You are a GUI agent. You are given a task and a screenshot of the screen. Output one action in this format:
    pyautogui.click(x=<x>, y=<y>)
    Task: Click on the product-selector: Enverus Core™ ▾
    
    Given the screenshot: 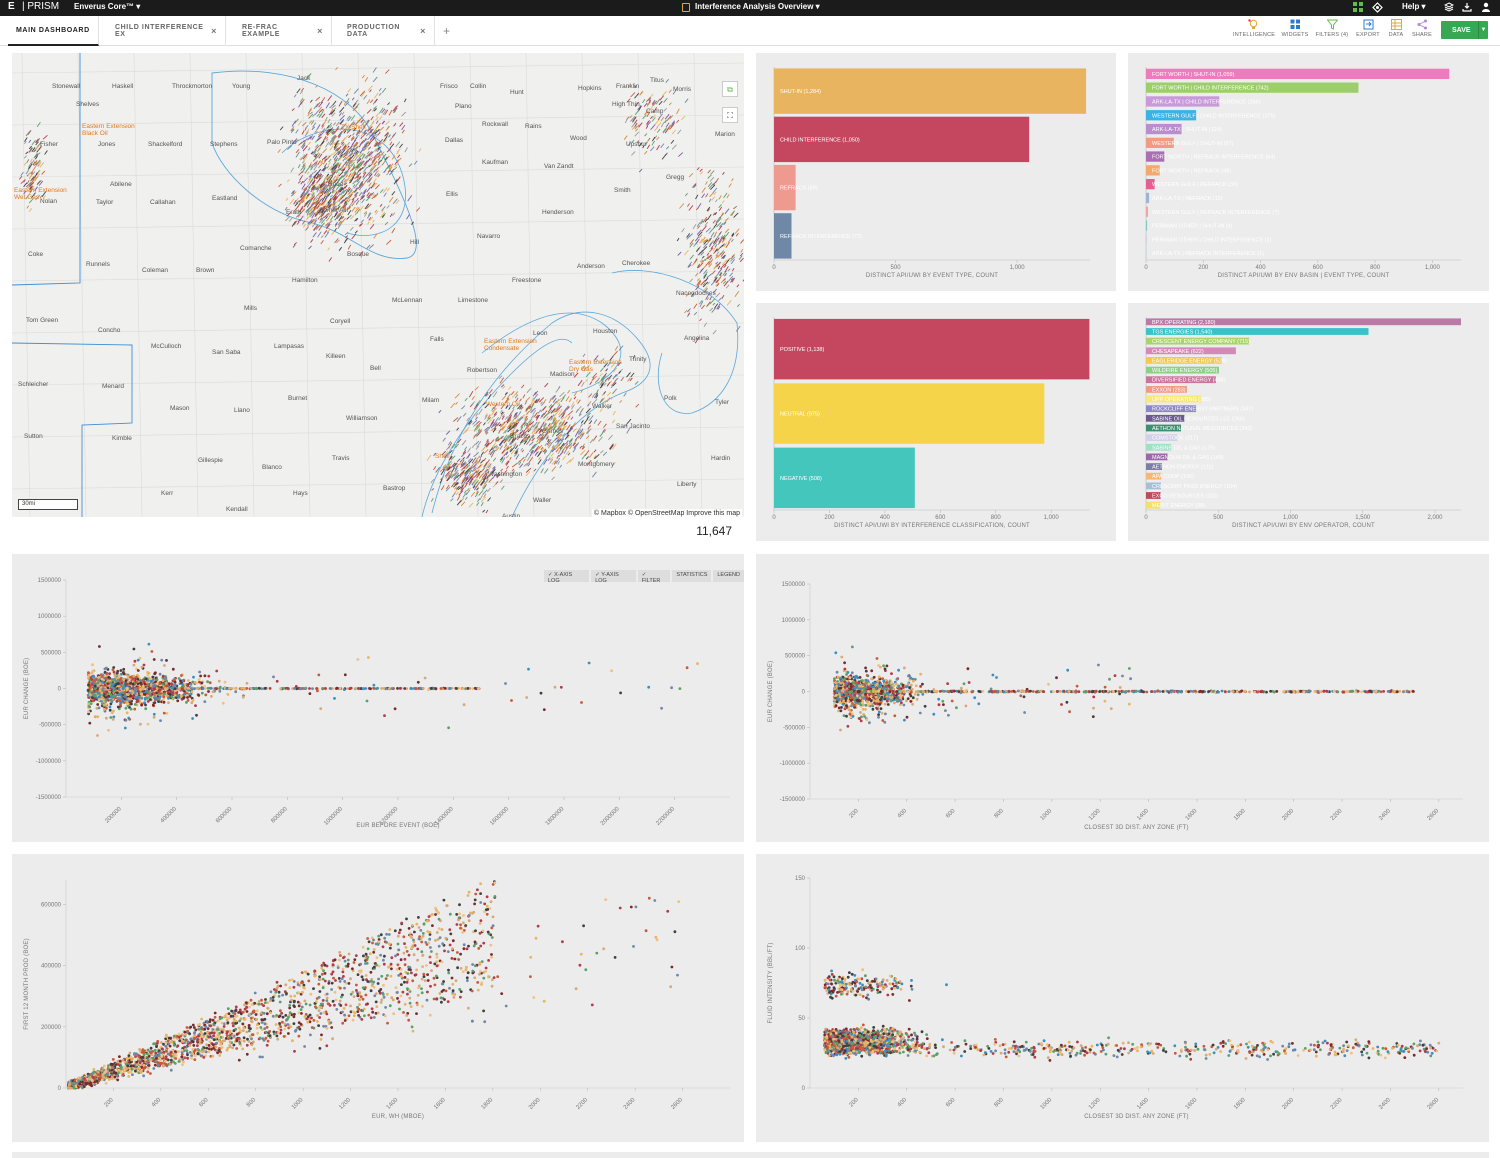 What is the action you would take?
    pyautogui.click(x=107, y=6)
    